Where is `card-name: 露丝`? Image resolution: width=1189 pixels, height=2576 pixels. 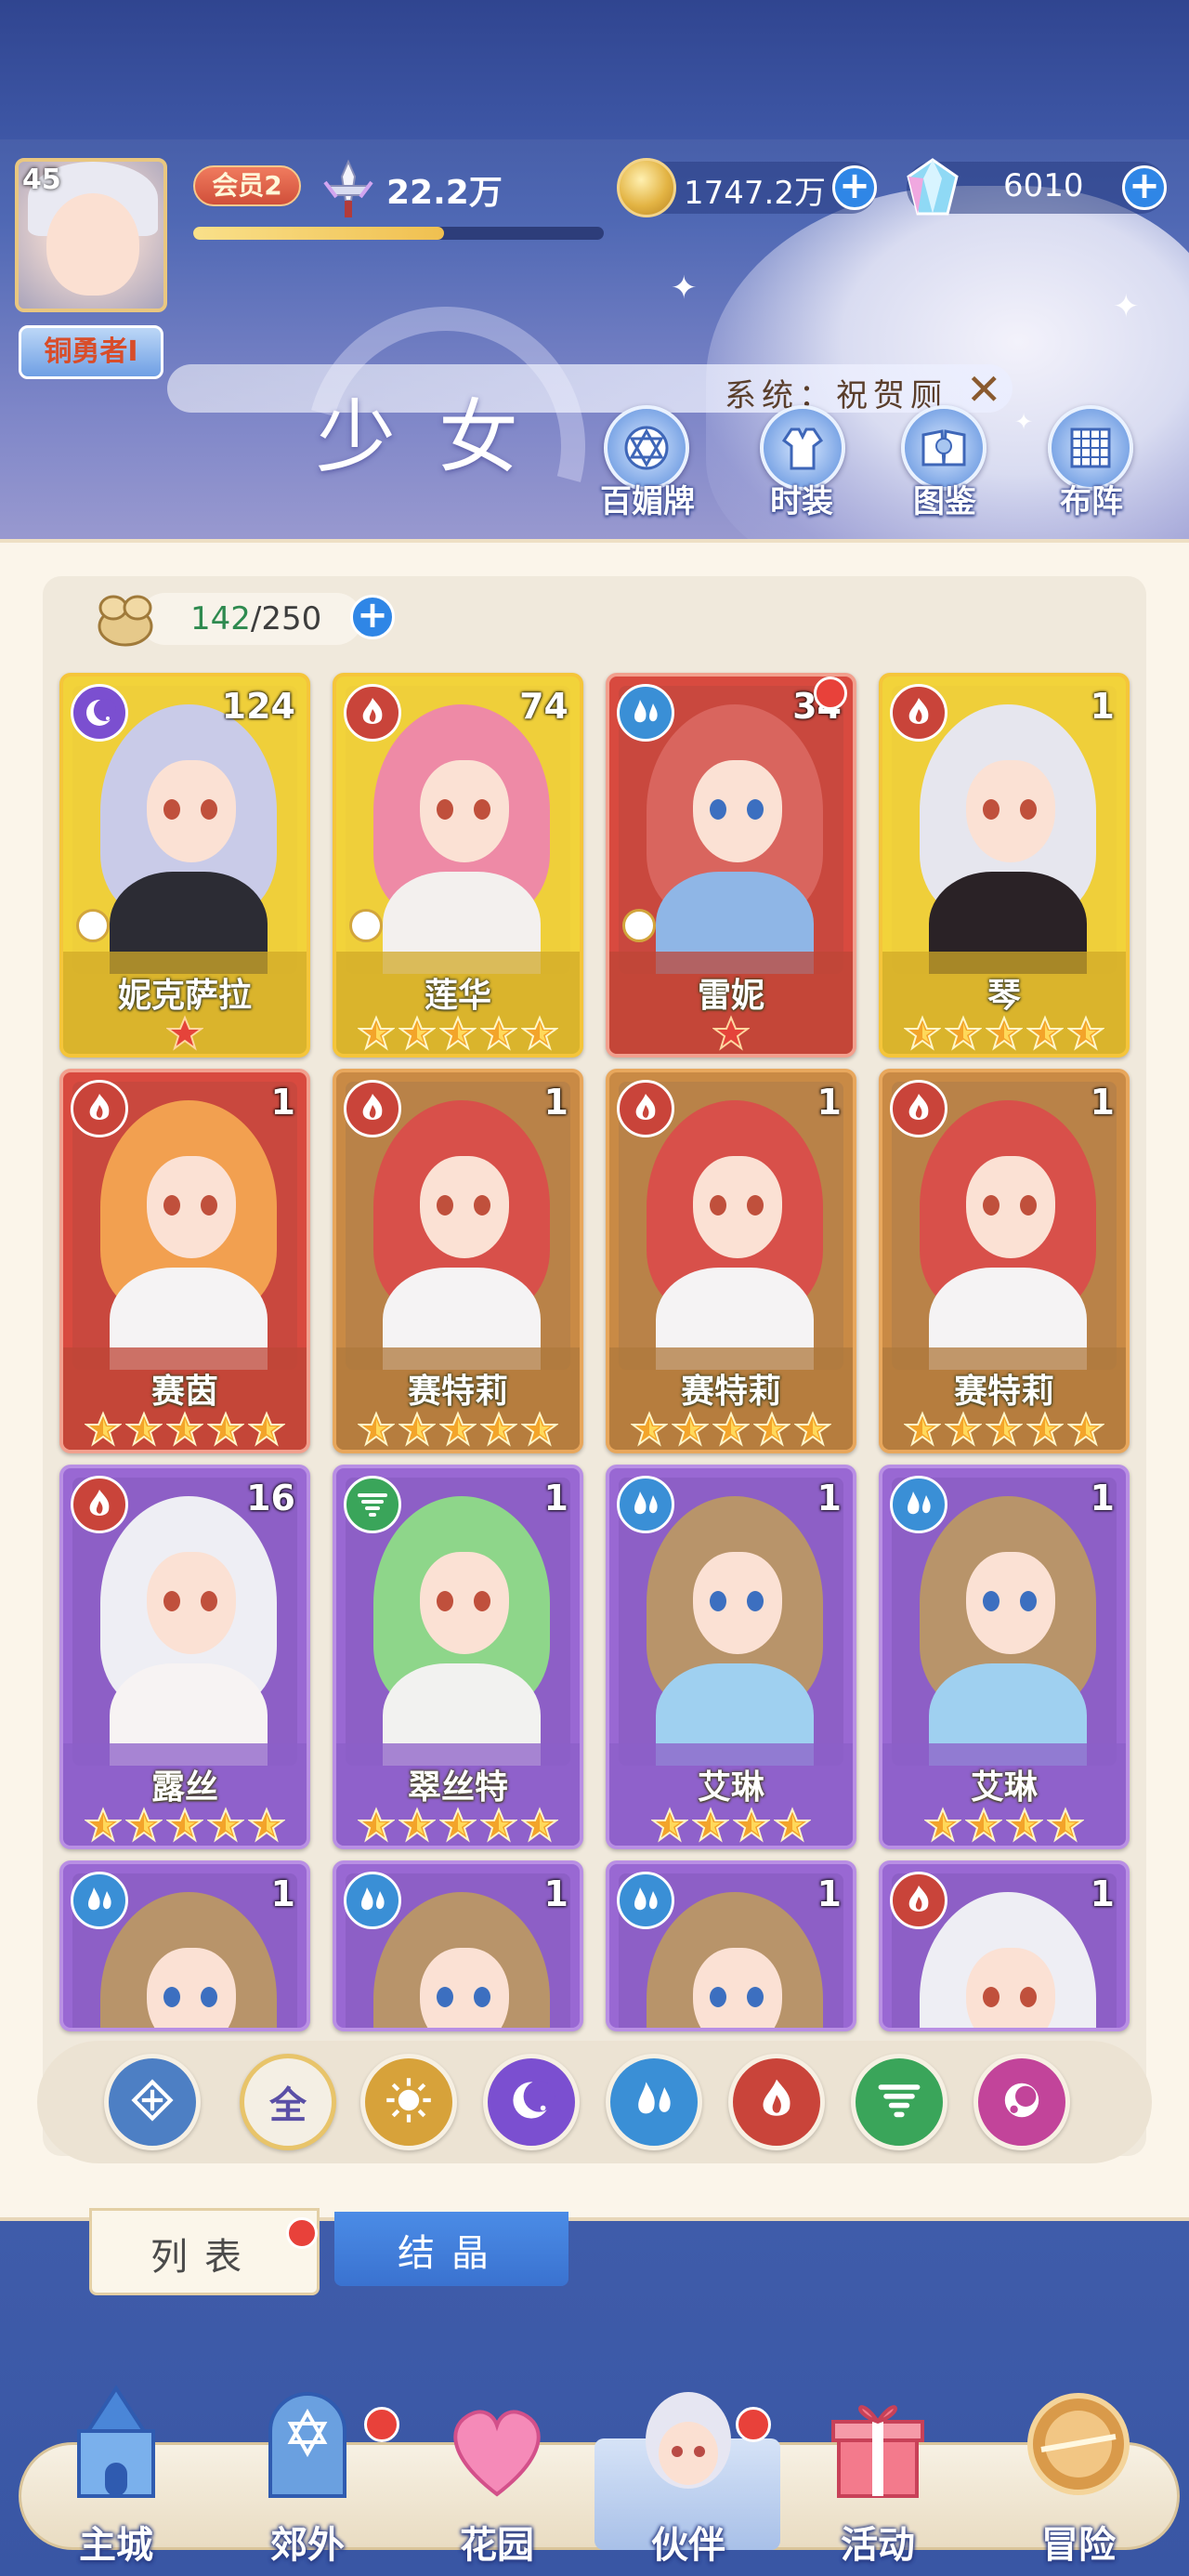
card-name: 露丝 is located at coordinates (184, 1787).